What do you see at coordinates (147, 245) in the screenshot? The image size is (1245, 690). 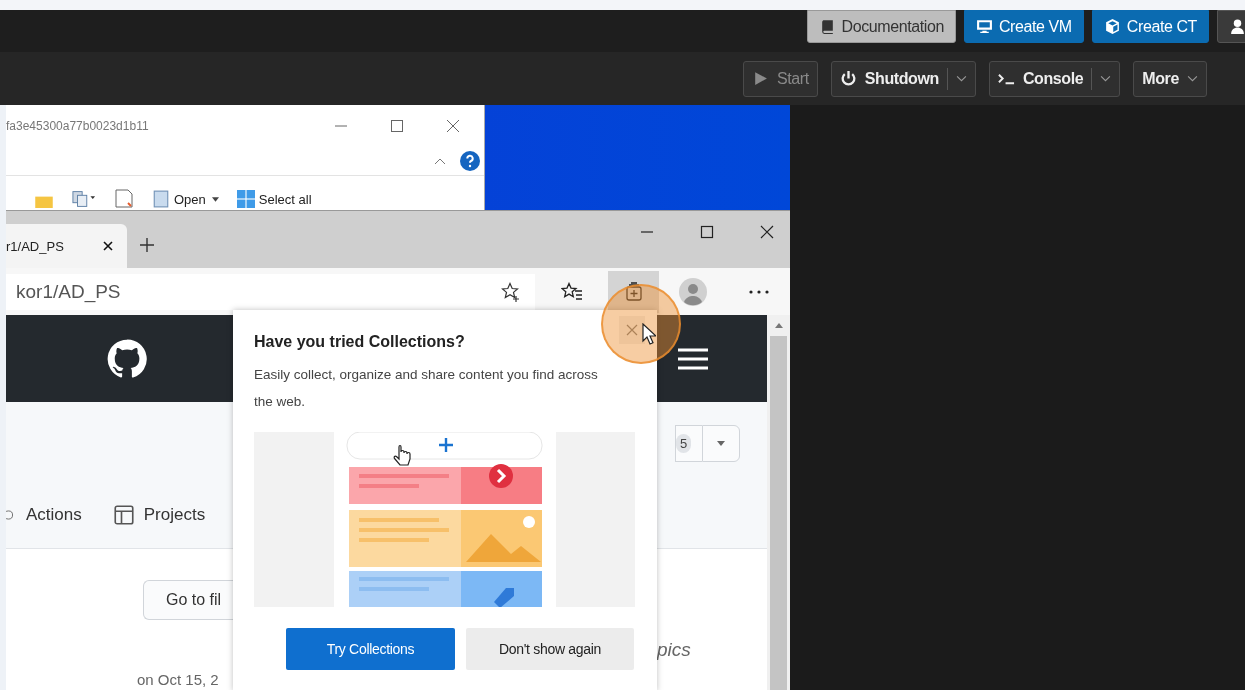 I see `new-tab-icon` at bounding box center [147, 245].